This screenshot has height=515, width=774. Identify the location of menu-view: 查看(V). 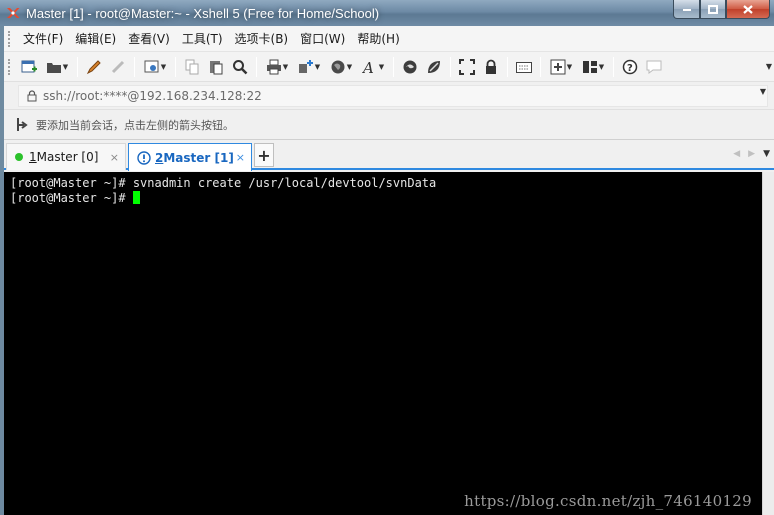
(149, 39).